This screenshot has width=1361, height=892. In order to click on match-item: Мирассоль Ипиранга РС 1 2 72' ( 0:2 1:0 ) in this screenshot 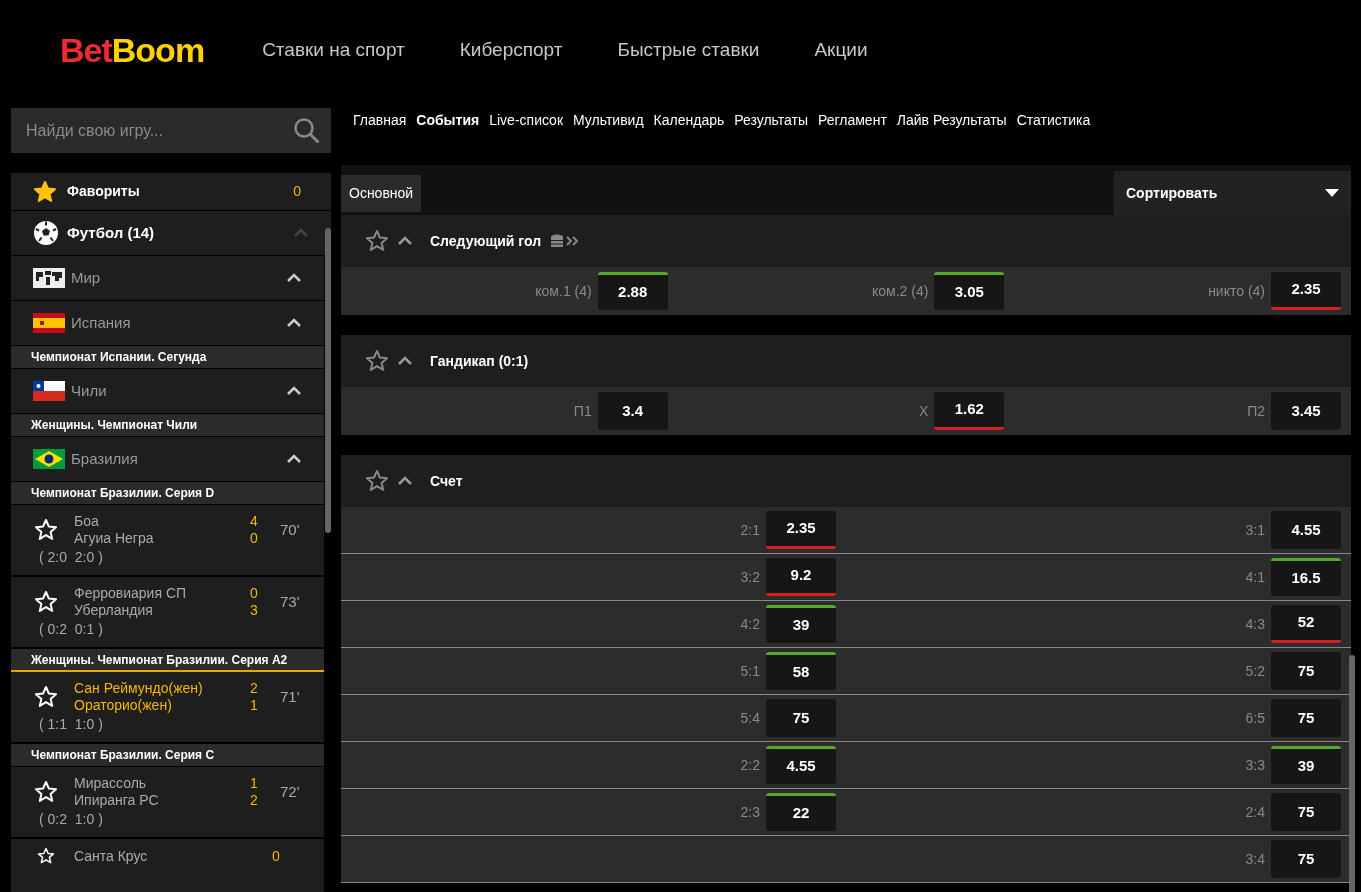, I will do `click(167, 803)`.